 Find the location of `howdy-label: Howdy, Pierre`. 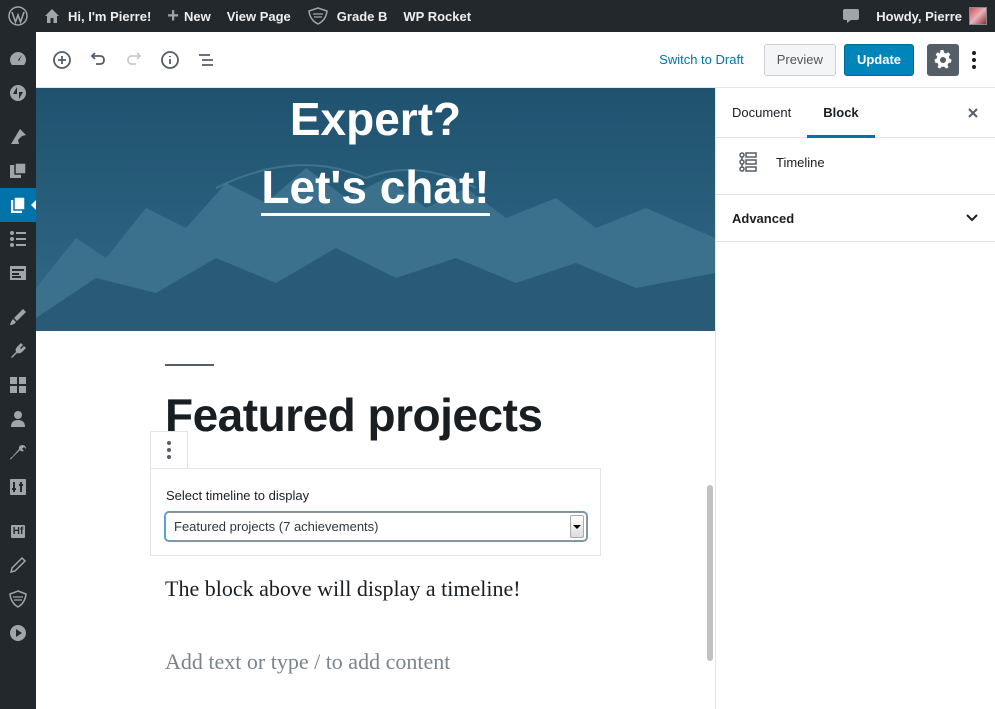

howdy-label: Howdy, Pierre is located at coordinates (919, 16).